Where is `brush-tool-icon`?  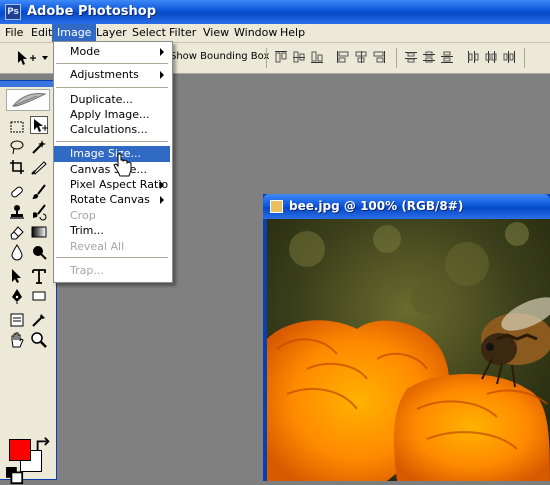
brush-tool-icon is located at coordinates (39, 192).